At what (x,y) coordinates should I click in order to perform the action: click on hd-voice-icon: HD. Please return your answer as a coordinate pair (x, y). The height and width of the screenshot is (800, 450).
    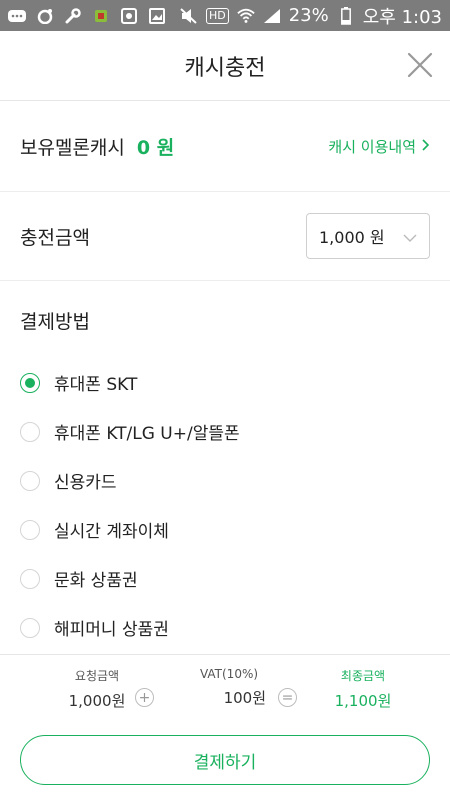
    Looking at the image, I should click on (217, 15).